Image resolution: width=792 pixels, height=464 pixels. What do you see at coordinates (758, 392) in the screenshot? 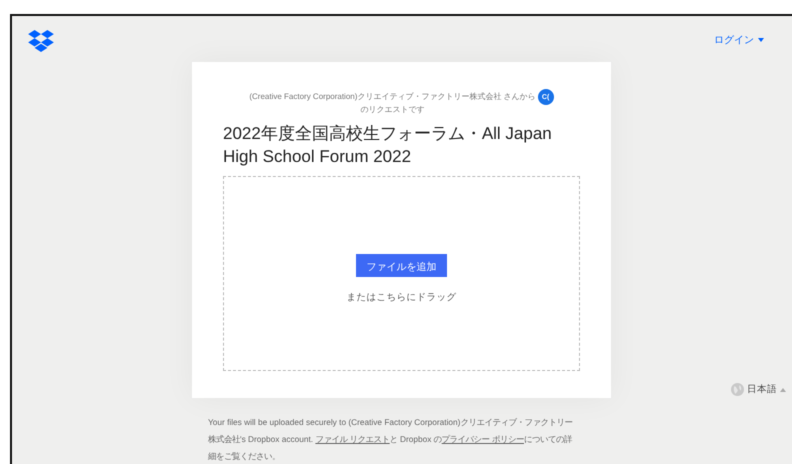
I see `language-selector: 日本語` at bounding box center [758, 392].